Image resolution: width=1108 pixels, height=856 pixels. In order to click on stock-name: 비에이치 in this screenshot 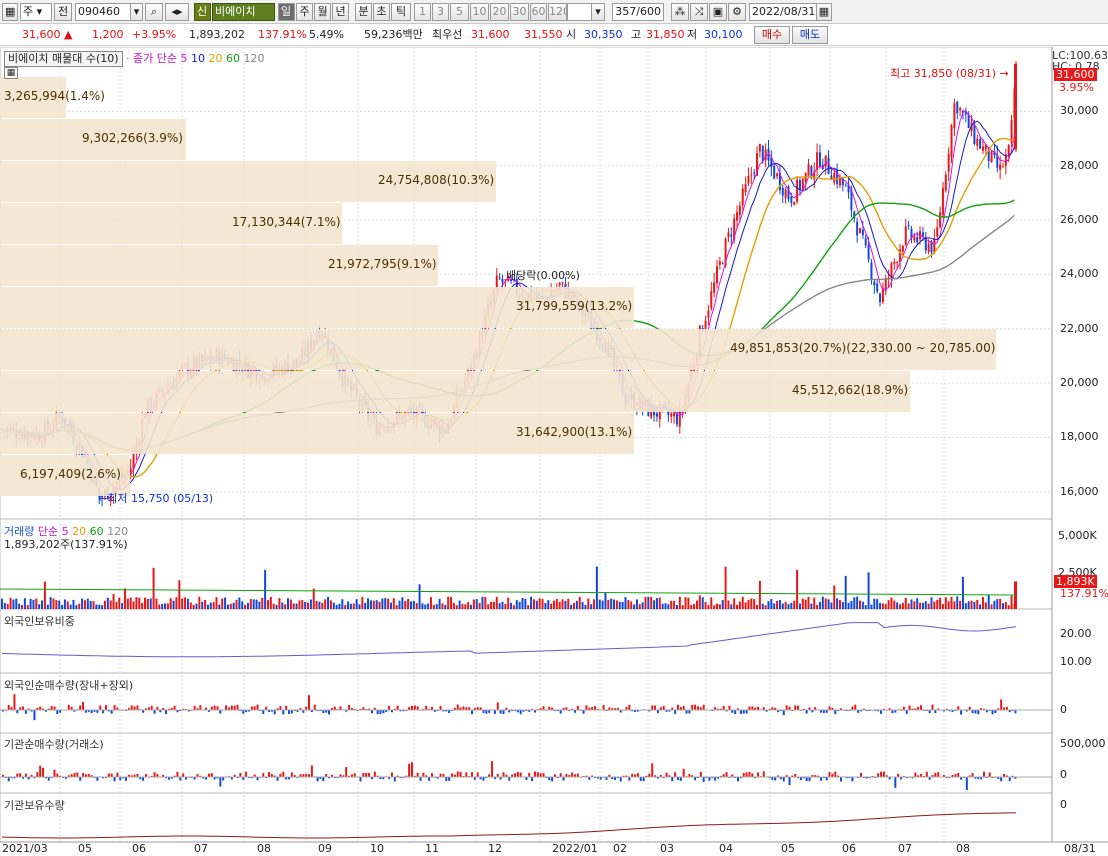, I will do `click(243, 12)`.